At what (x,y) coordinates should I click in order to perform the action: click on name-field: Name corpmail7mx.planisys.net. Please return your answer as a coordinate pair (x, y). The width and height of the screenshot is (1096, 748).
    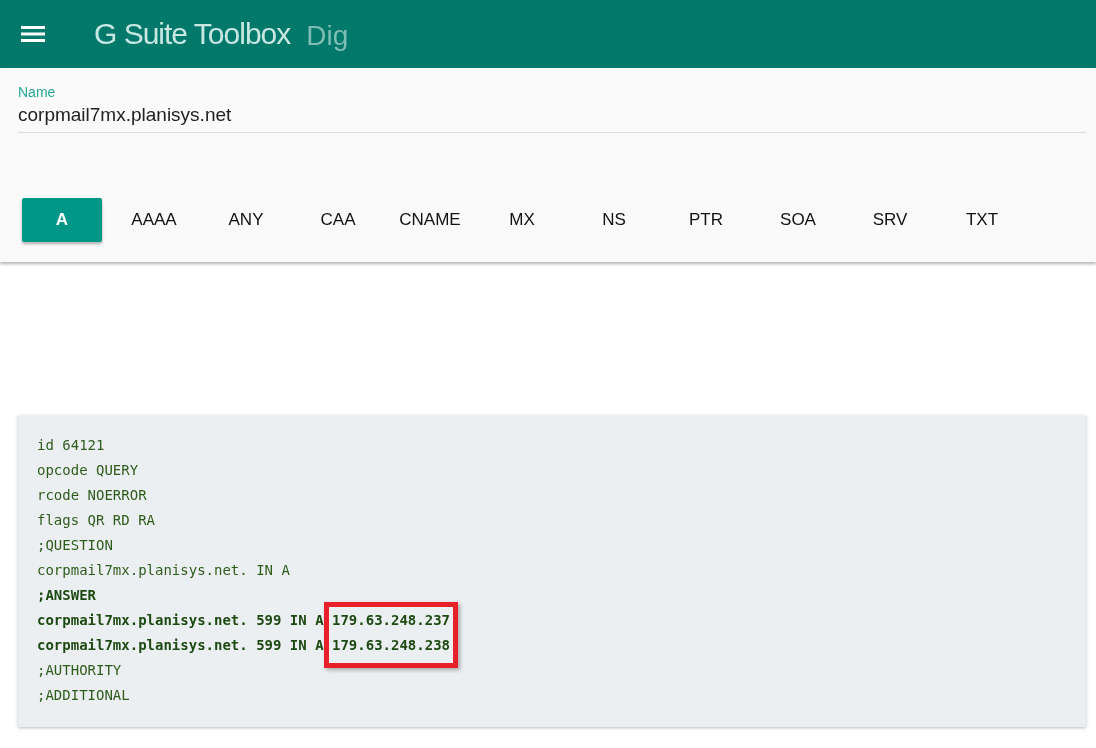
    Looking at the image, I should click on (552, 108).